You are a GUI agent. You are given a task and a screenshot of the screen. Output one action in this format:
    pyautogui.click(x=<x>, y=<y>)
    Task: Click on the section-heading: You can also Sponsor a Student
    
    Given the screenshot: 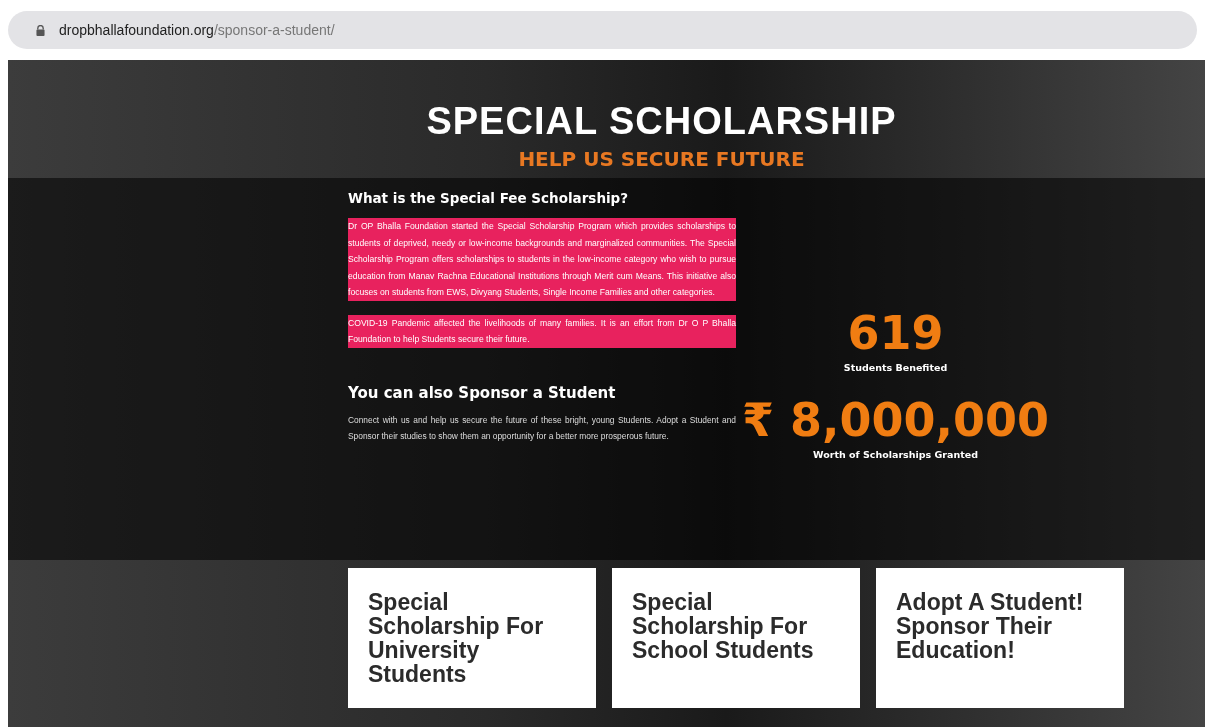 What is the action you would take?
    pyautogui.click(x=482, y=392)
    